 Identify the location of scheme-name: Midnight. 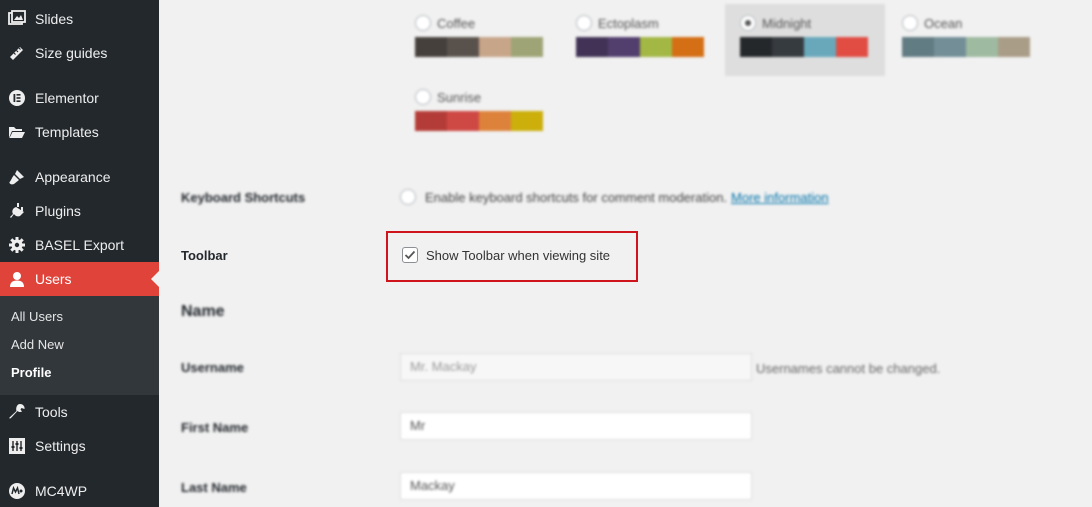
(787, 23).